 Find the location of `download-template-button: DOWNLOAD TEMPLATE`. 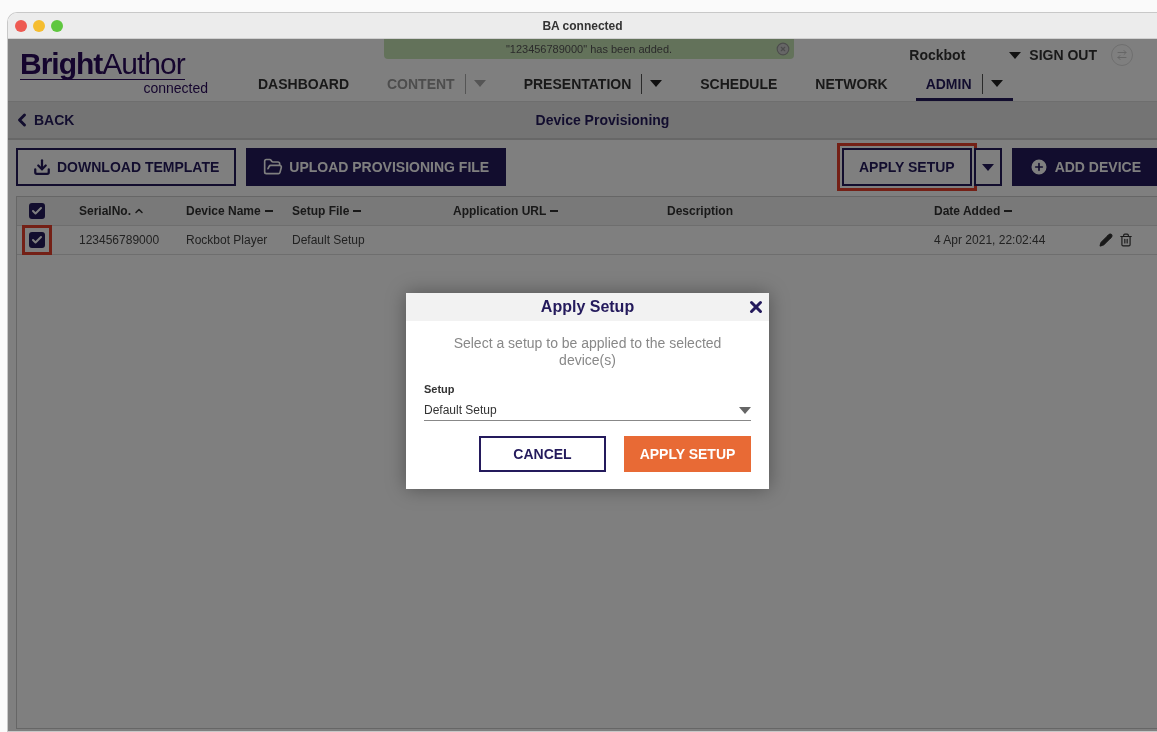

download-template-button: DOWNLOAD TEMPLATE is located at coordinates (126, 167).